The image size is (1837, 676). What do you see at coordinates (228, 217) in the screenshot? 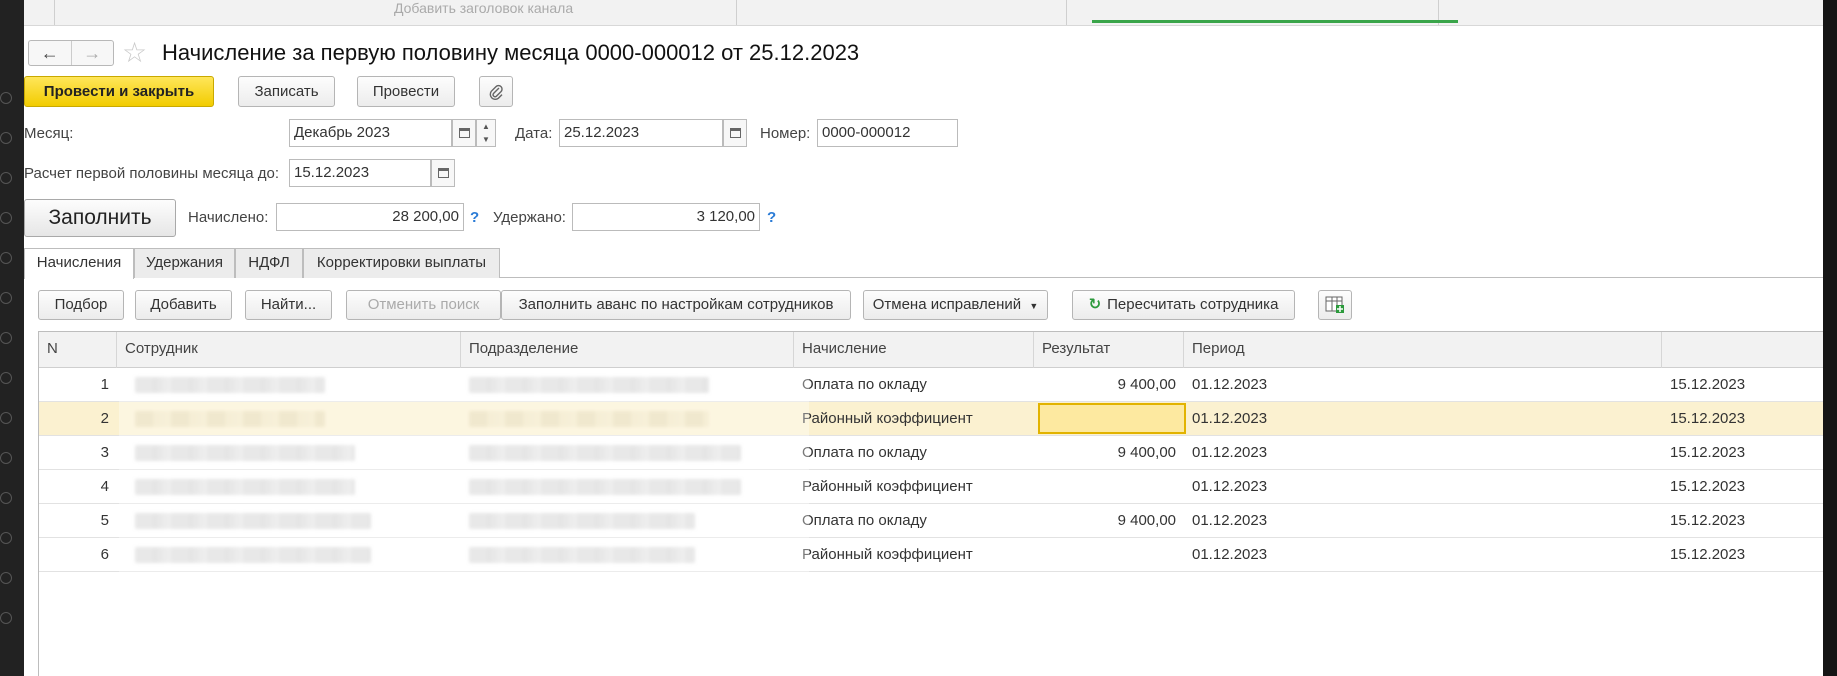
I see `accrued-label: Начислено:` at bounding box center [228, 217].